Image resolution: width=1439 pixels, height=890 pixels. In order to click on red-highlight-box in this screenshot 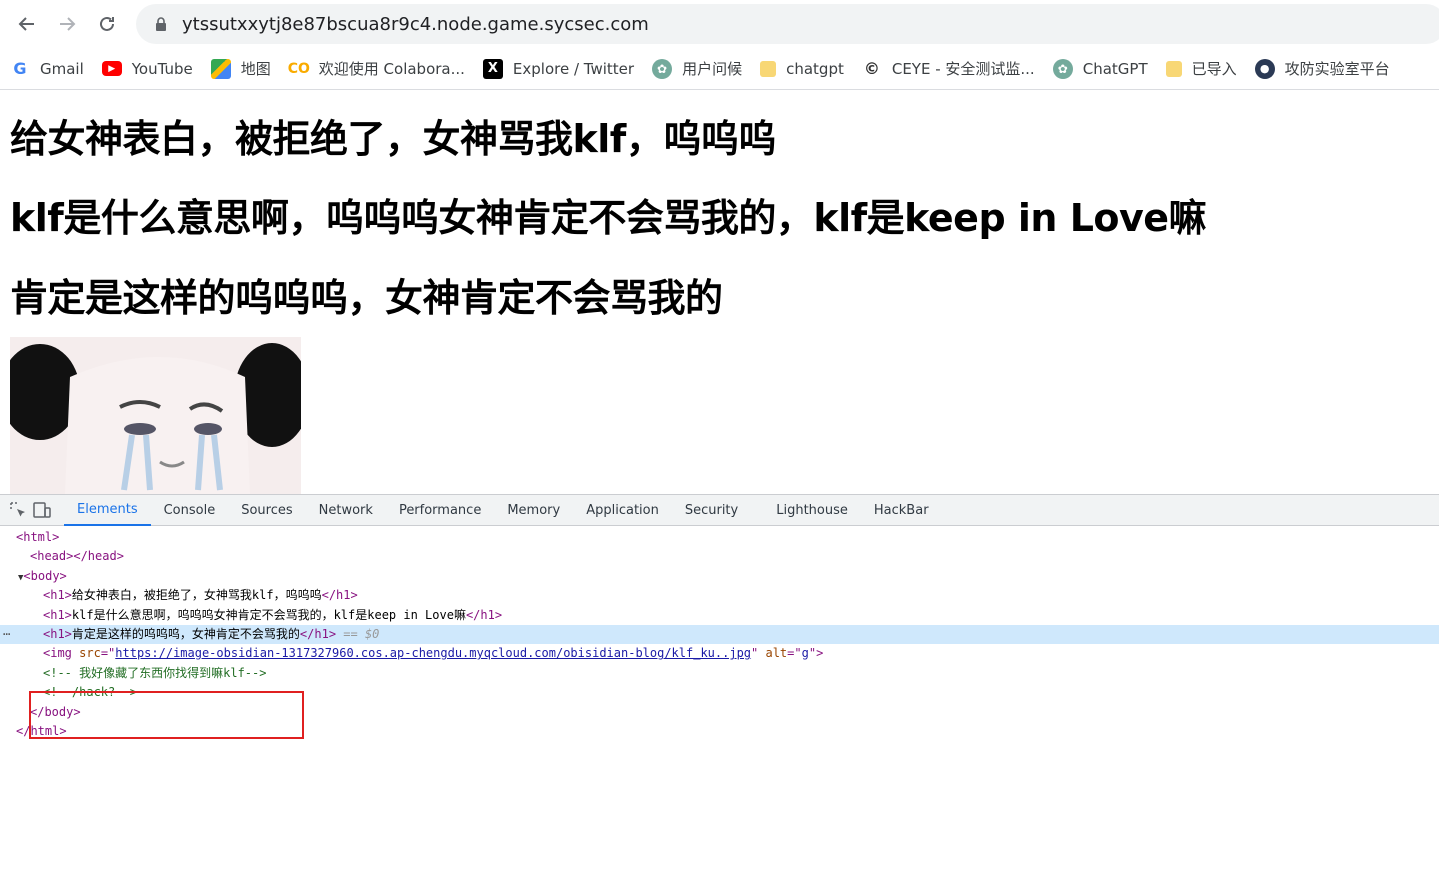, I will do `click(166, 715)`.